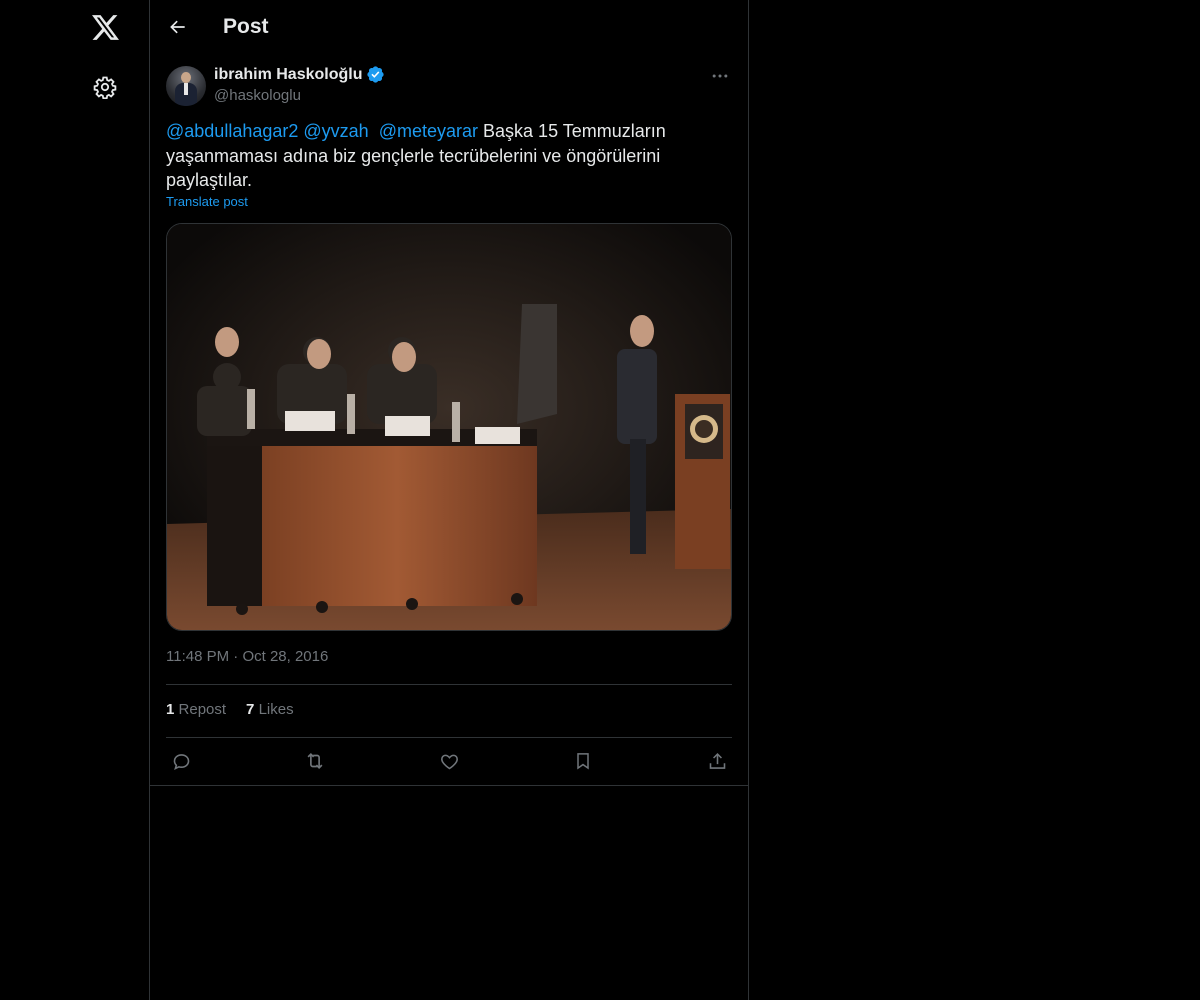 Image resolution: width=1200 pixels, height=1000 pixels. Describe the element at coordinates (246, 26) in the screenshot. I see `page-title: Post` at that location.